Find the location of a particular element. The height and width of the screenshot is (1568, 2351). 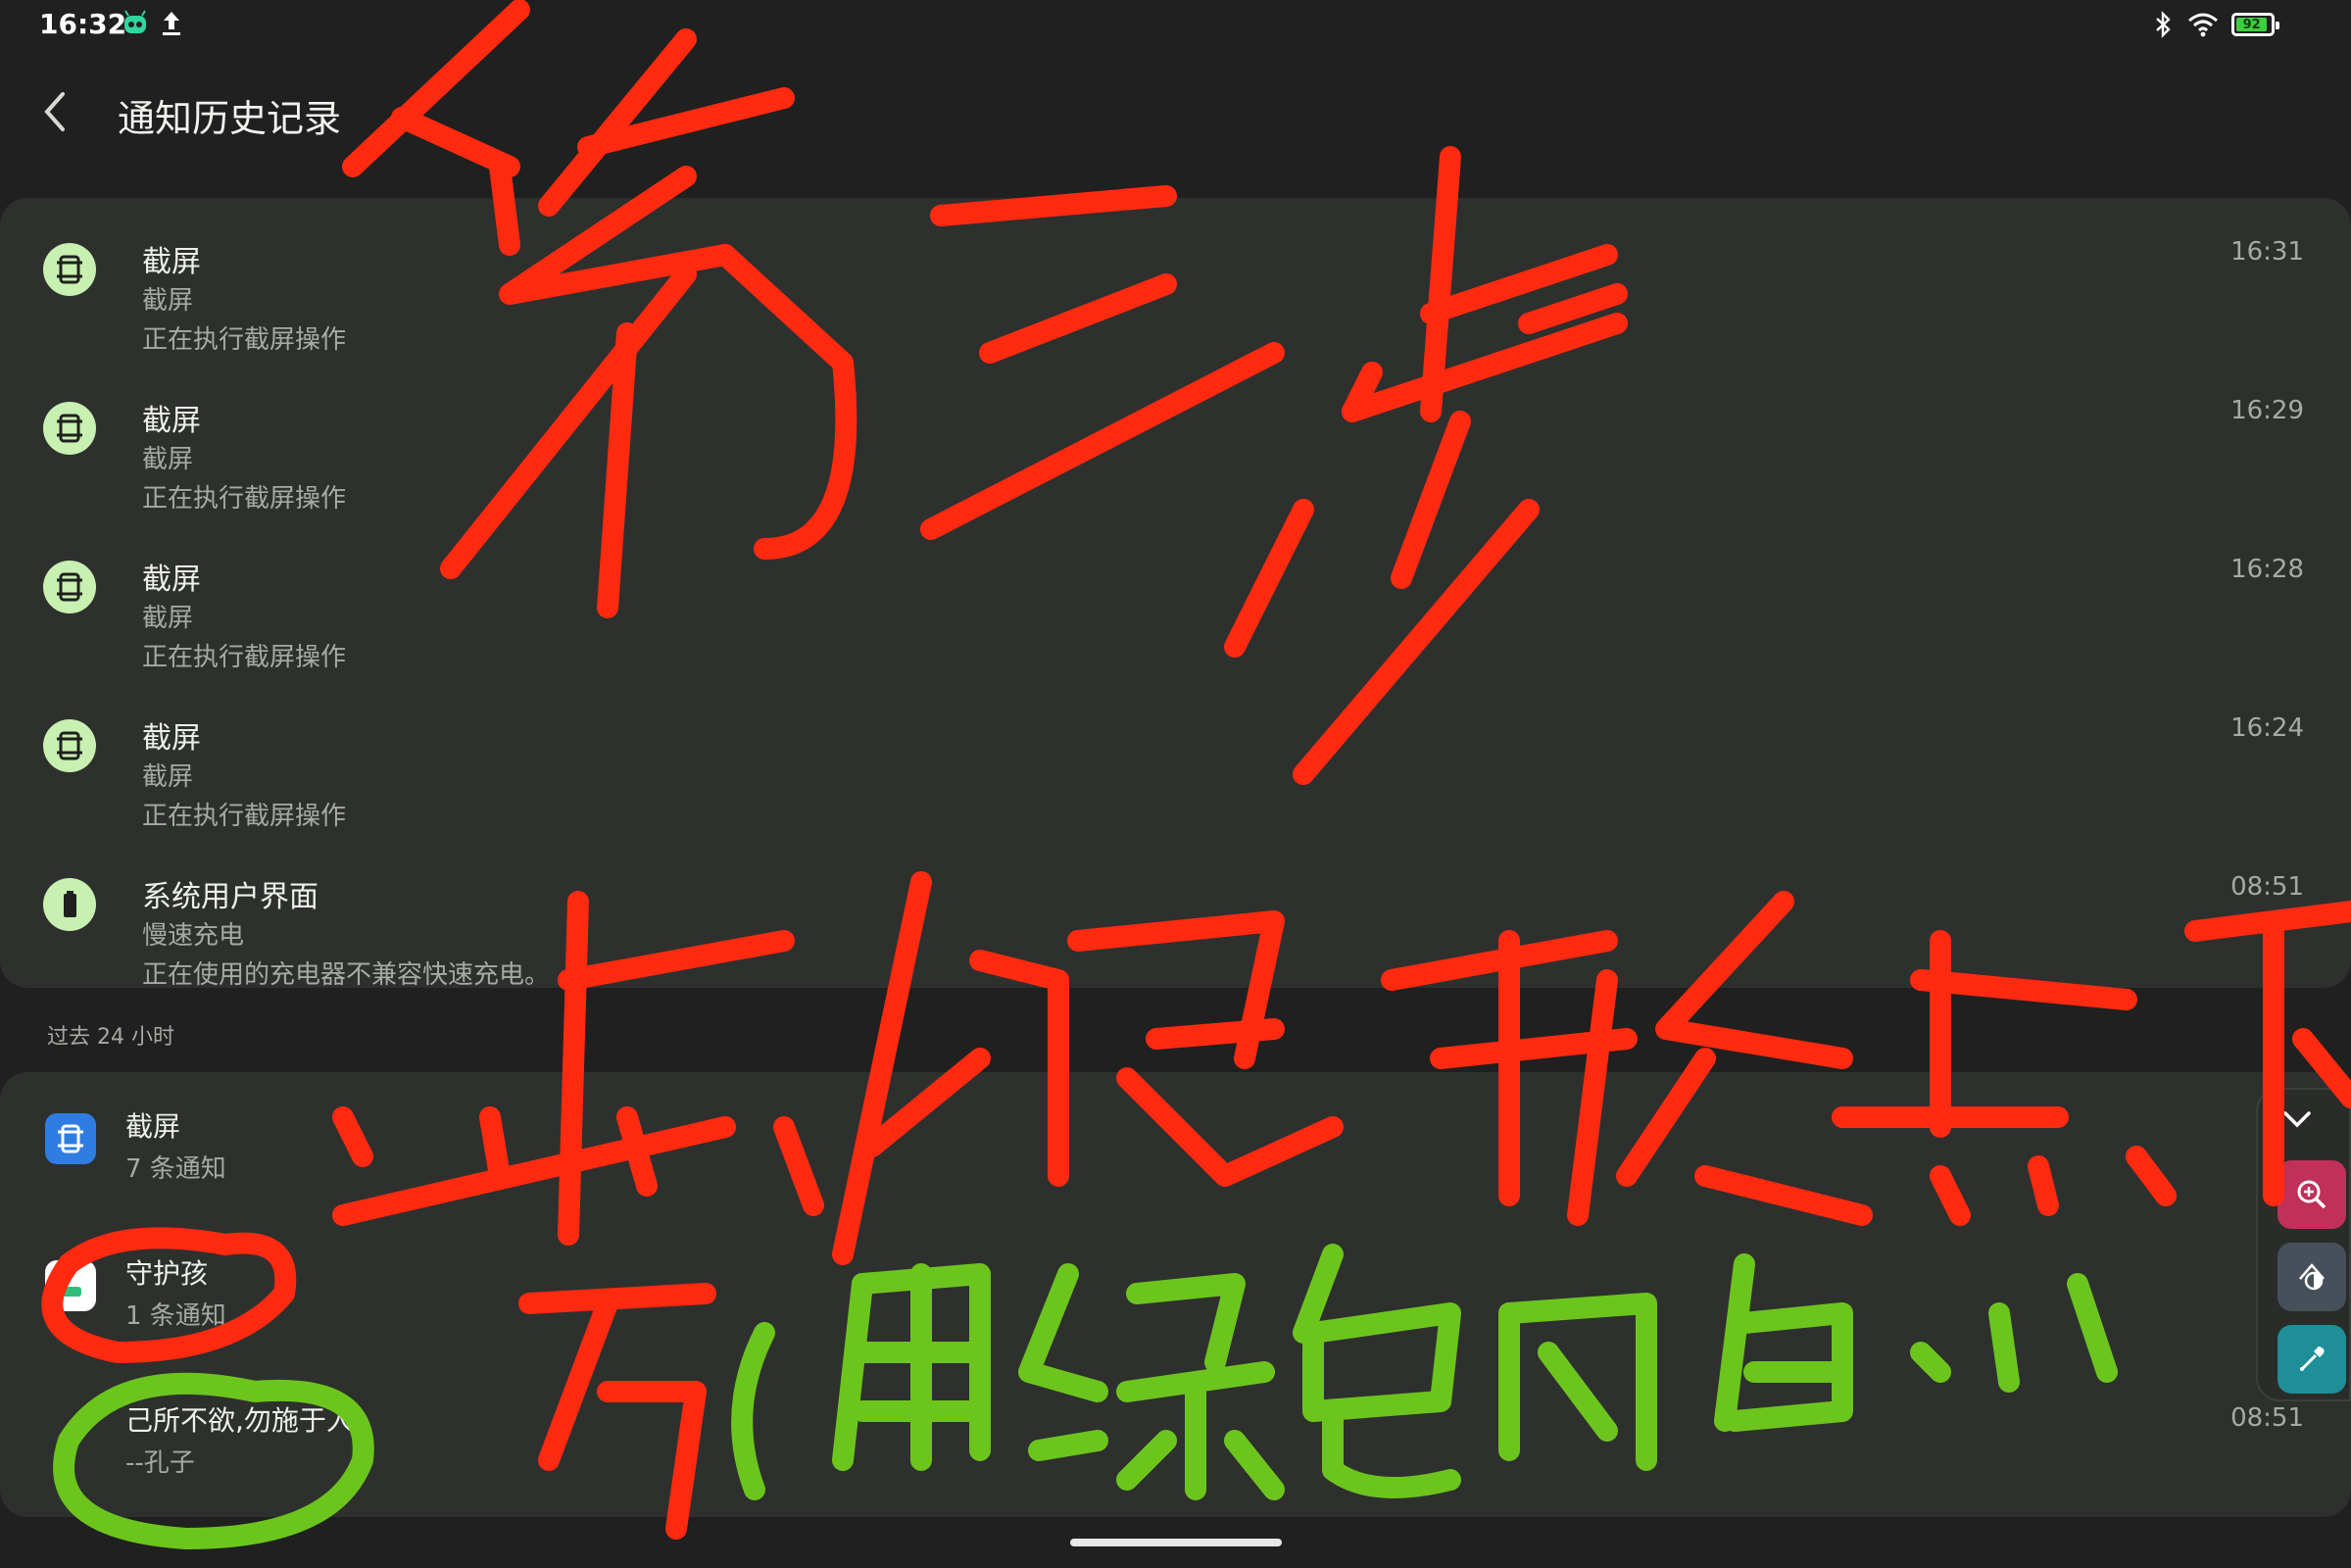

notification-row: 截屏 截屏 正在执行截屏操作 16:29 is located at coordinates (1175, 436).